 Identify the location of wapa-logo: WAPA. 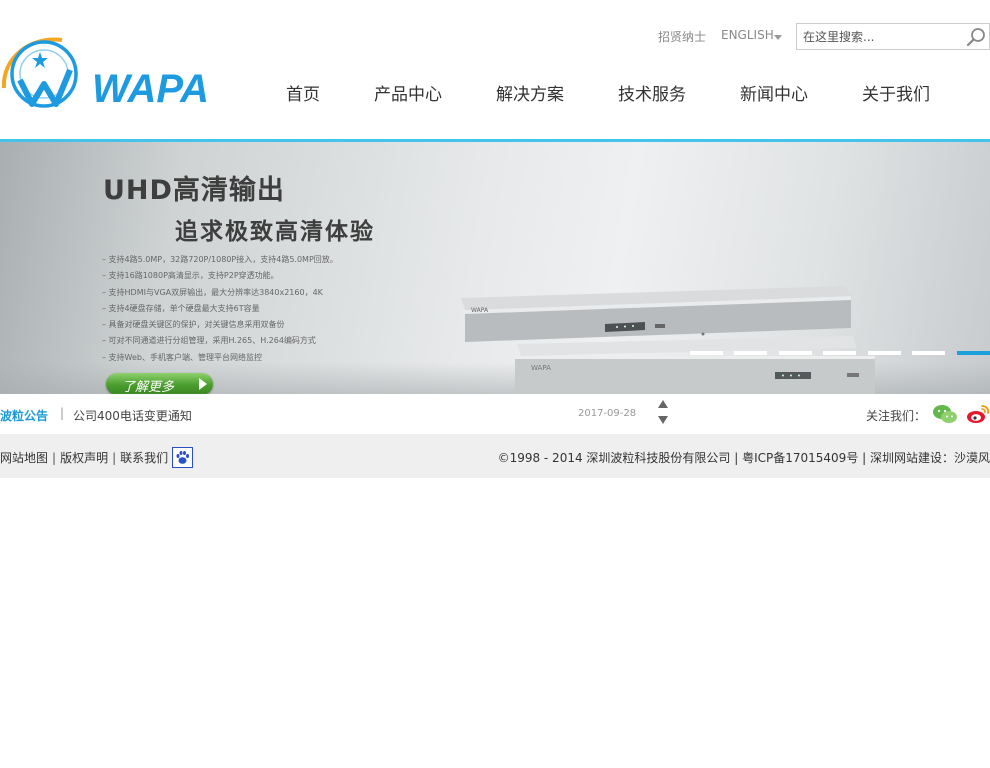
(110, 74).